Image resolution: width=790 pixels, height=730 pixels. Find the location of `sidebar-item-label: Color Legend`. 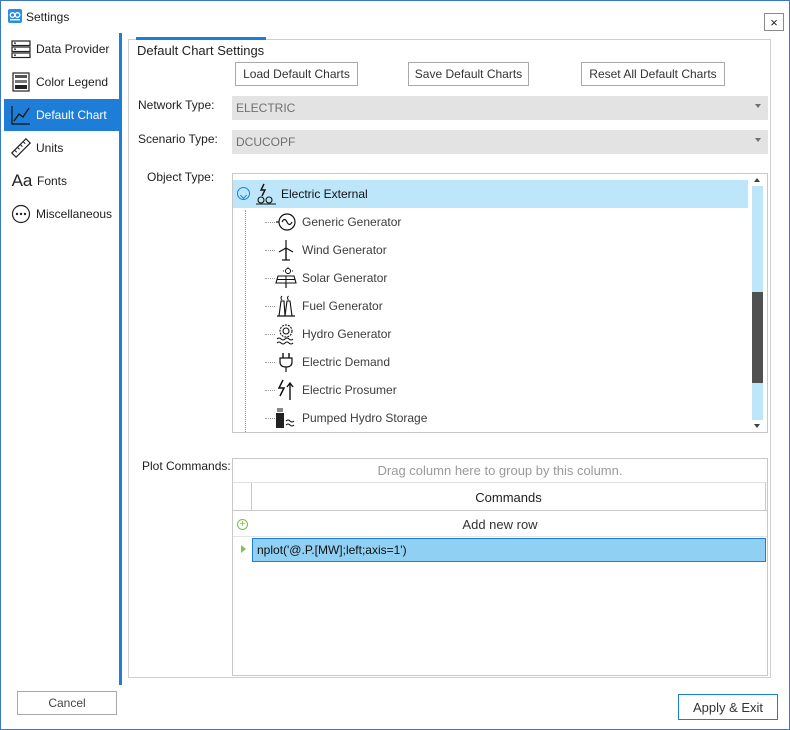

sidebar-item-label: Color Legend is located at coordinates (72, 82).